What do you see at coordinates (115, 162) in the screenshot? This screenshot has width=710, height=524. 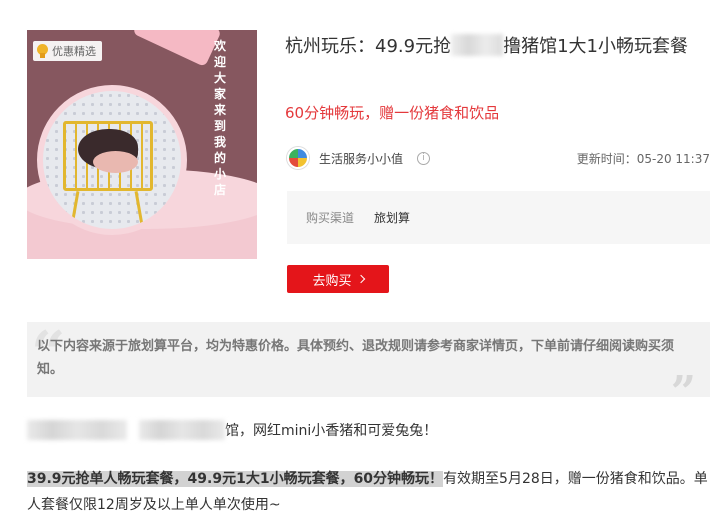 I see `pig-belly` at bounding box center [115, 162].